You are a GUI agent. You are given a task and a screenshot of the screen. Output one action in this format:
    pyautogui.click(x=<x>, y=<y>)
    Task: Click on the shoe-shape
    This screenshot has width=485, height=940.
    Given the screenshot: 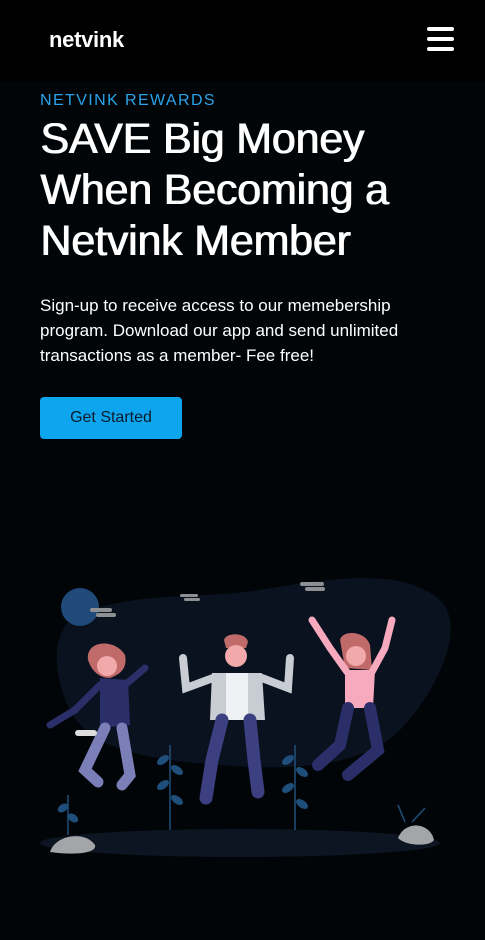 What is the action you would take?
    pyautogui.click(x=86, y=733)
    